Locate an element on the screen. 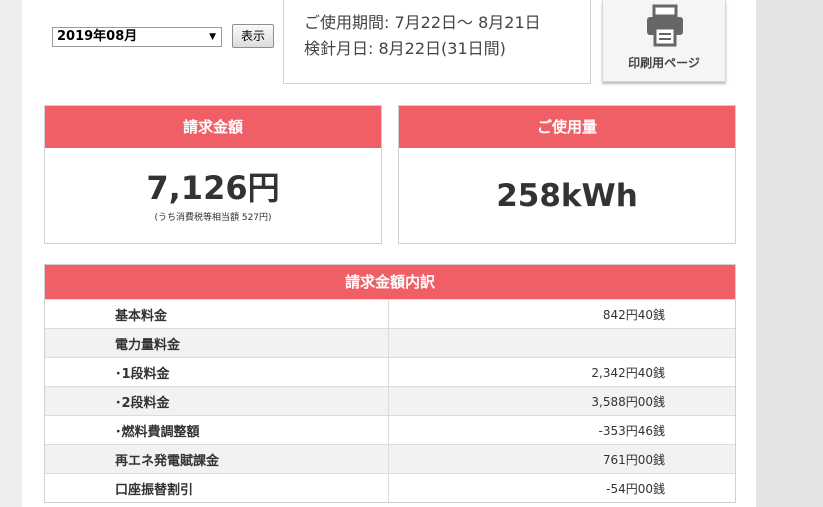  row-label: ･1段料金 is located at coordinates (217, 372).